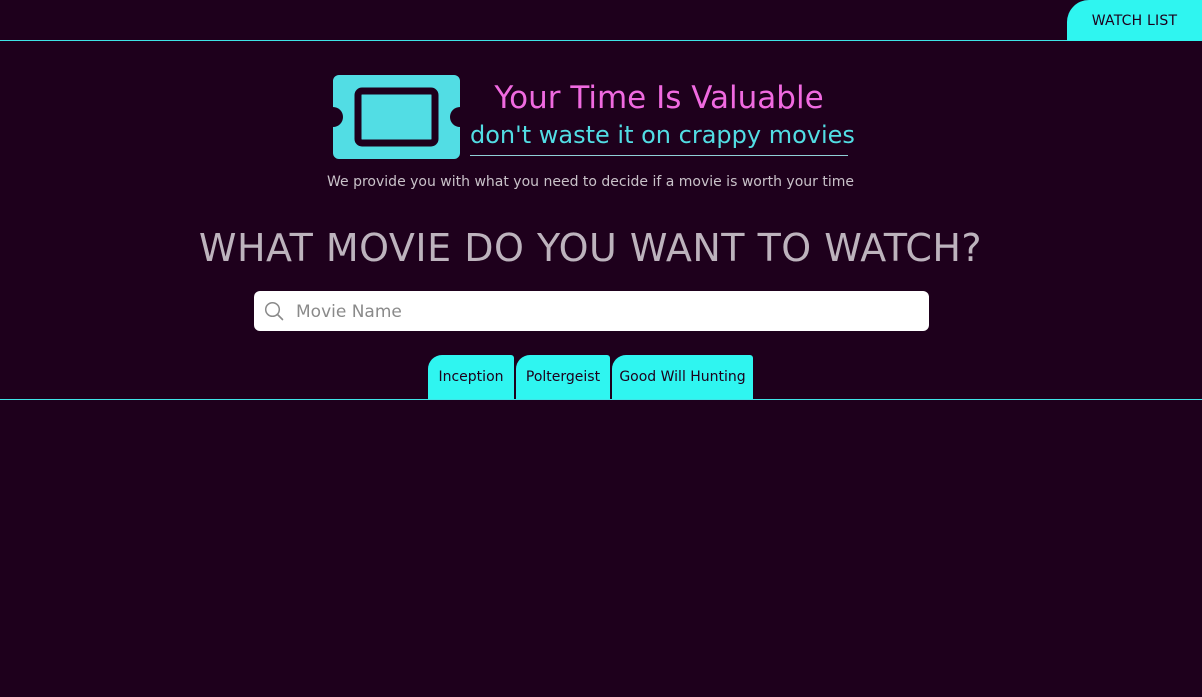  Describe the element at coordinates (662, 135) in the screenshot. I see `brand-subtitle: don't waste it on crappy movies` at that location.